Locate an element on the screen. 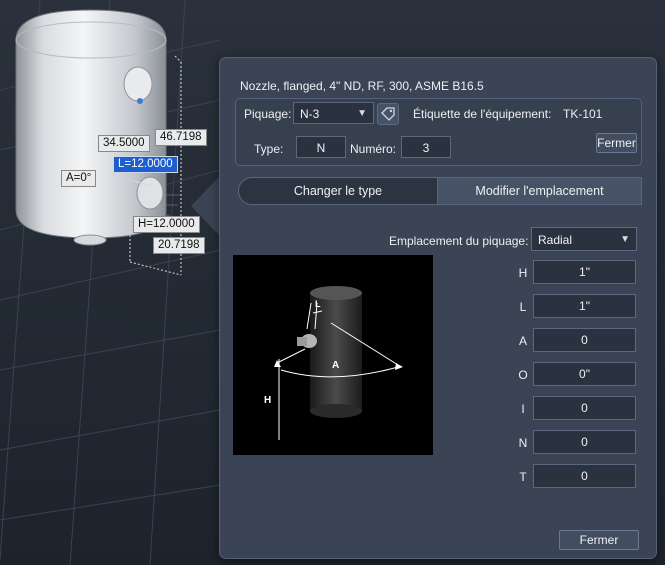 Image resolution: width=665 pixels, height=565 pixels. param-input-t: 0 is located at coordinates (584, 476).